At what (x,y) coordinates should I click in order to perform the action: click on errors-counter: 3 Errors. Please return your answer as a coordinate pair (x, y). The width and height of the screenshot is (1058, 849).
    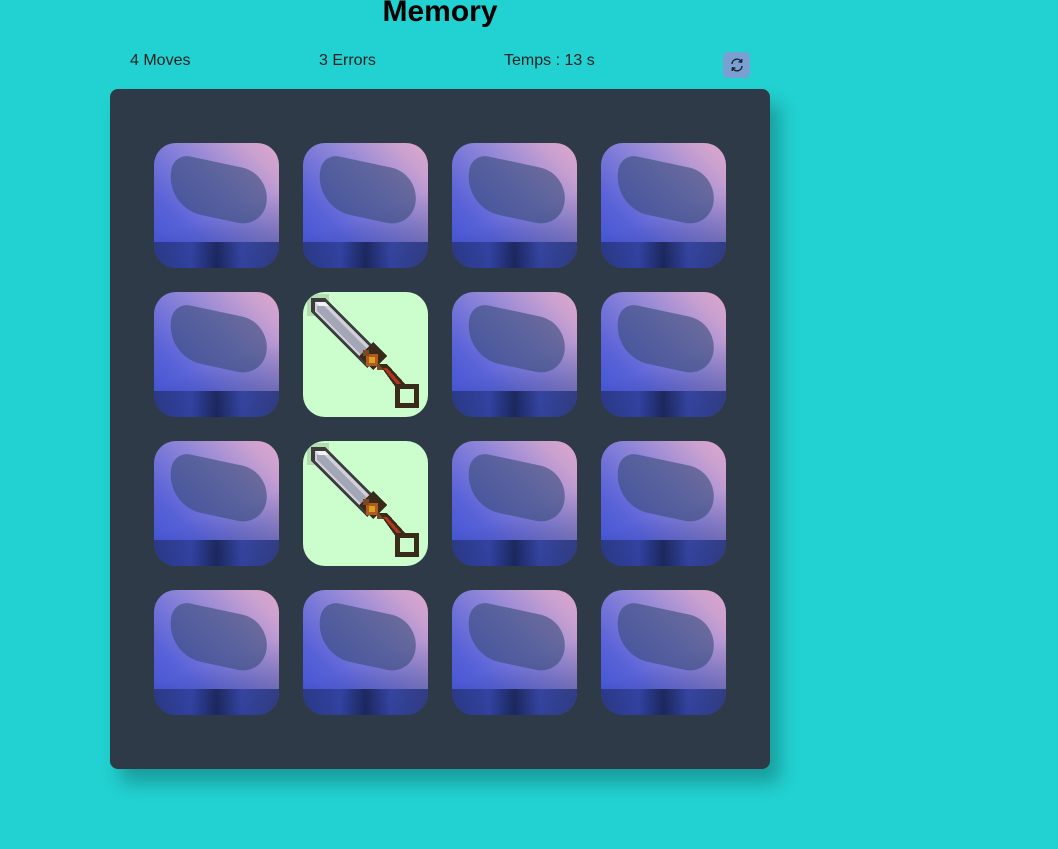
    Looking at the image, I should click on (347, 60).